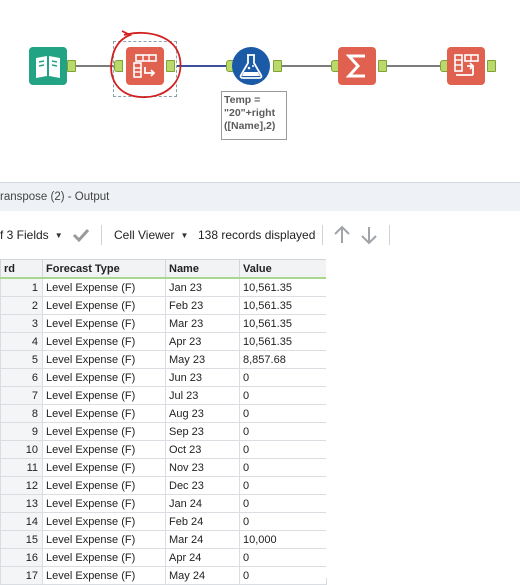 The width and height of the screenshot is (520, 585). What do you see at coordinates (151, 235) in the screenshot?
I see `viewer-selector: Cell Viewer ▼` at bounding box center [151, 235].